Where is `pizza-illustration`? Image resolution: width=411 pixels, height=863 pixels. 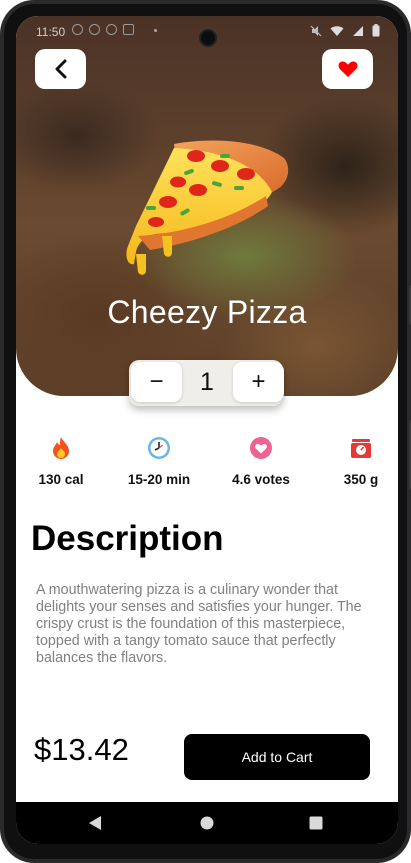 pizza-illustration is located at coordinates (207, 207).